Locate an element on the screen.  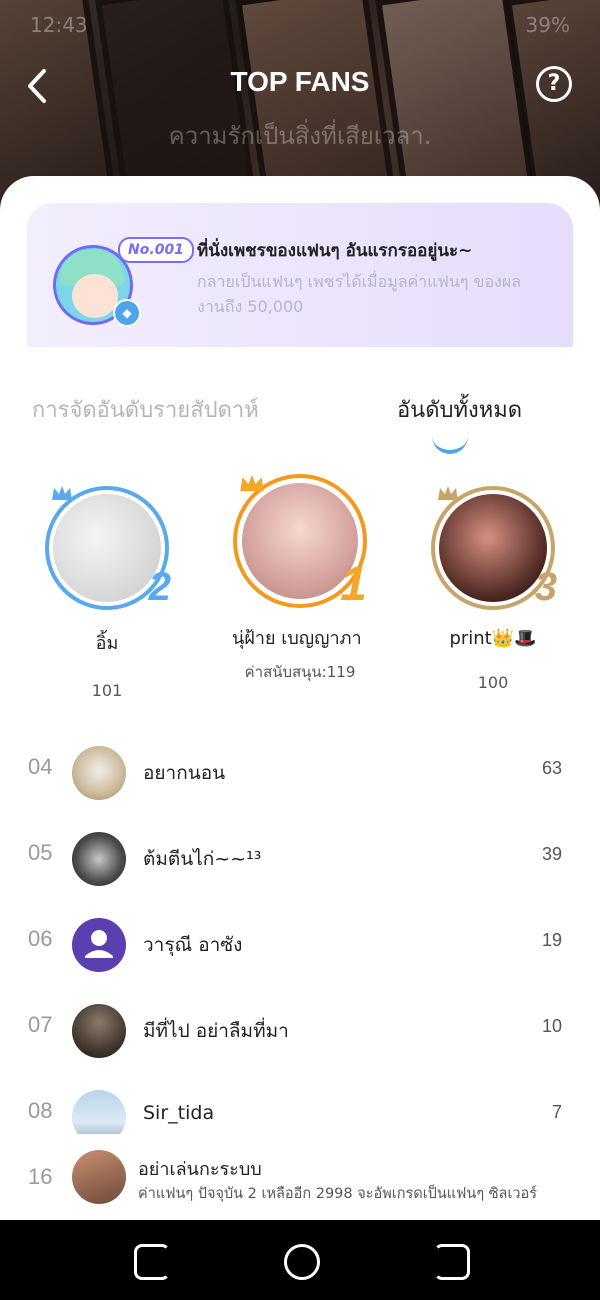
my-name: อย่าเล่นกะระบบ is located at coordinates (200, 1169).